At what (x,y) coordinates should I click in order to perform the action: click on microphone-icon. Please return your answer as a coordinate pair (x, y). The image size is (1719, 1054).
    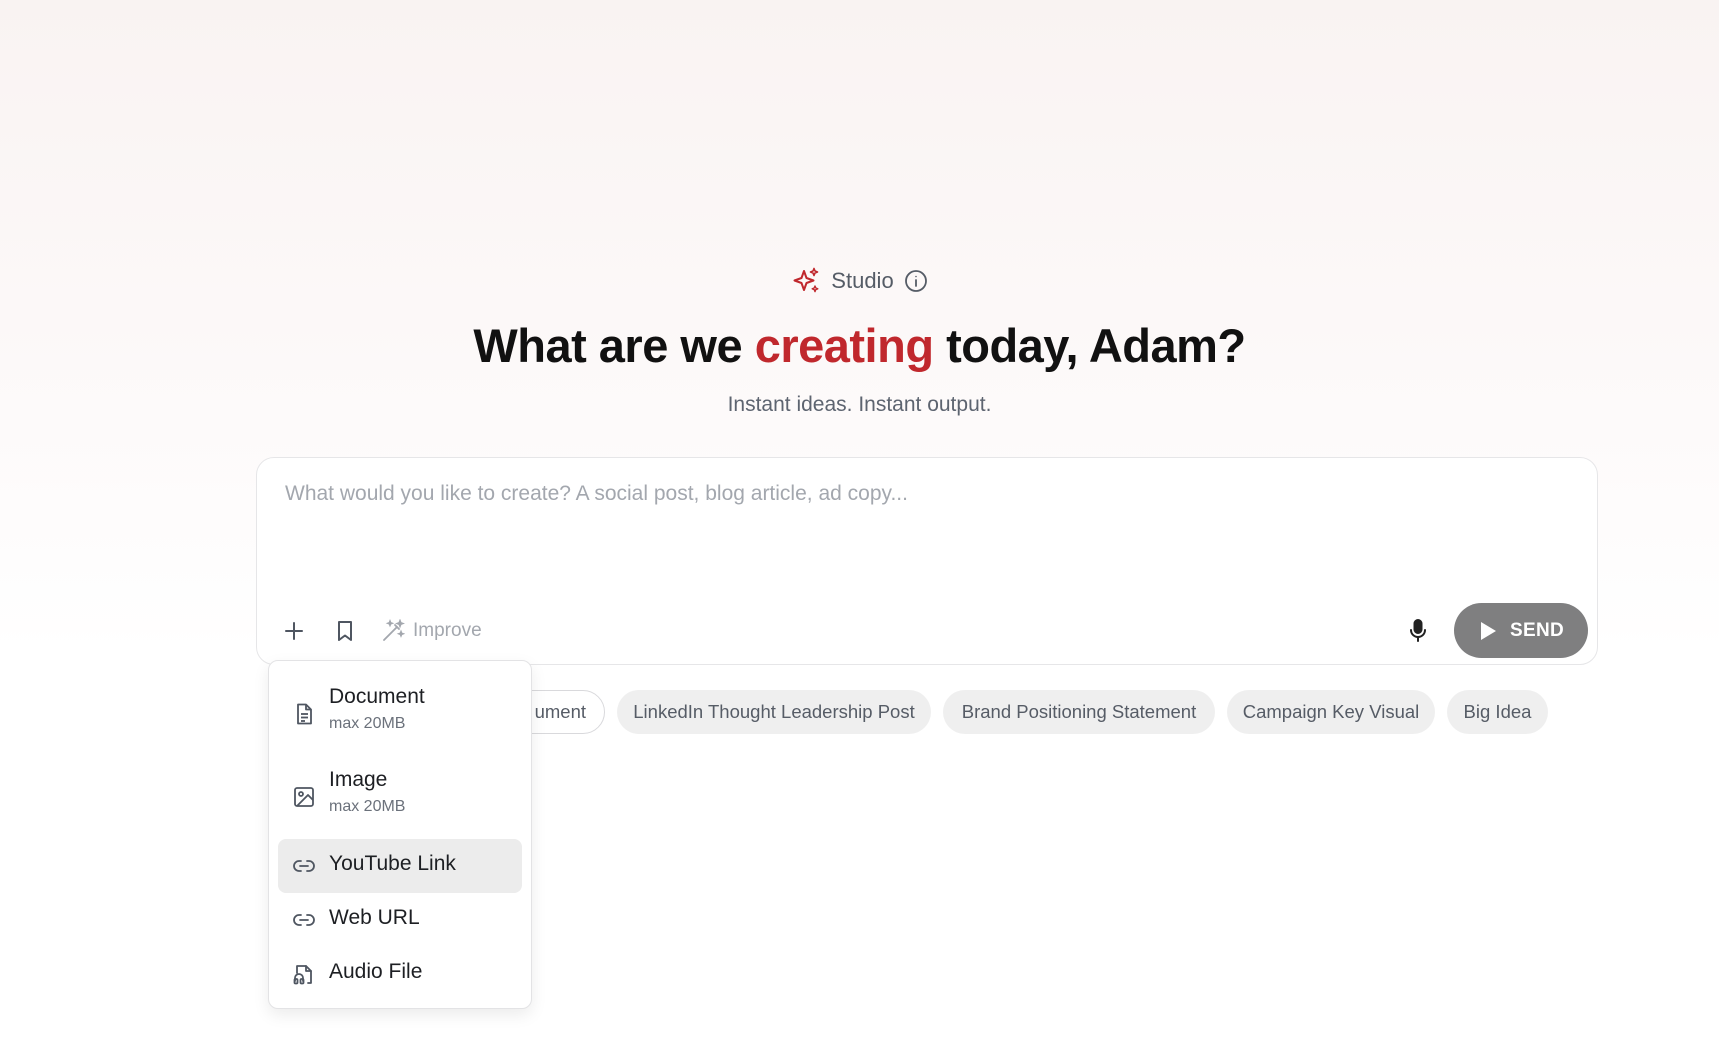
    Looking at the image, I should click on (1418, 630).